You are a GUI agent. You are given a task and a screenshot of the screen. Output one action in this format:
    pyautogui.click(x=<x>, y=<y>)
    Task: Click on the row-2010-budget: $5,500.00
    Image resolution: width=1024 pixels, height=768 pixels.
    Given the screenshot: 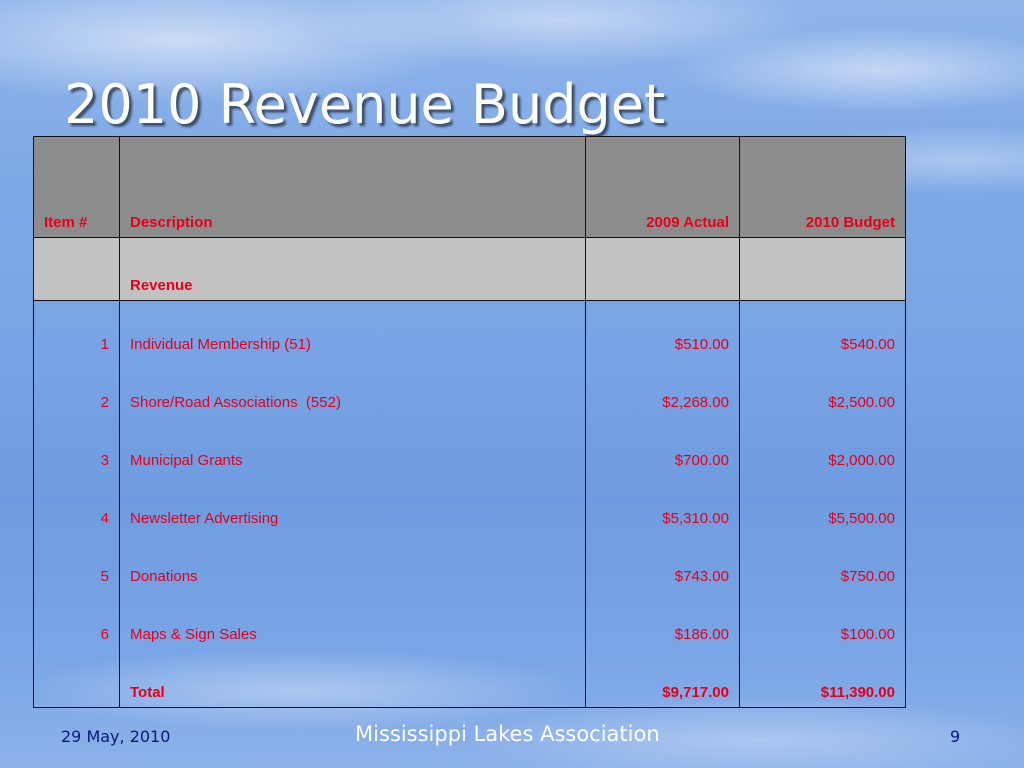 What is the action you would take?
    pyautogui.click(x=822, y=504)
    